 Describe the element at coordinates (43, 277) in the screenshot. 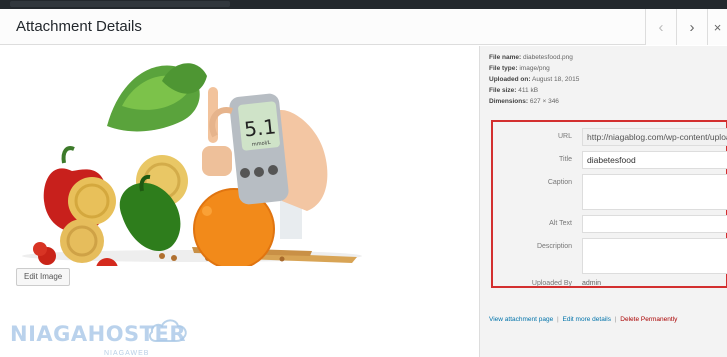

I see `edit-image-button: Edit Image` at that location.